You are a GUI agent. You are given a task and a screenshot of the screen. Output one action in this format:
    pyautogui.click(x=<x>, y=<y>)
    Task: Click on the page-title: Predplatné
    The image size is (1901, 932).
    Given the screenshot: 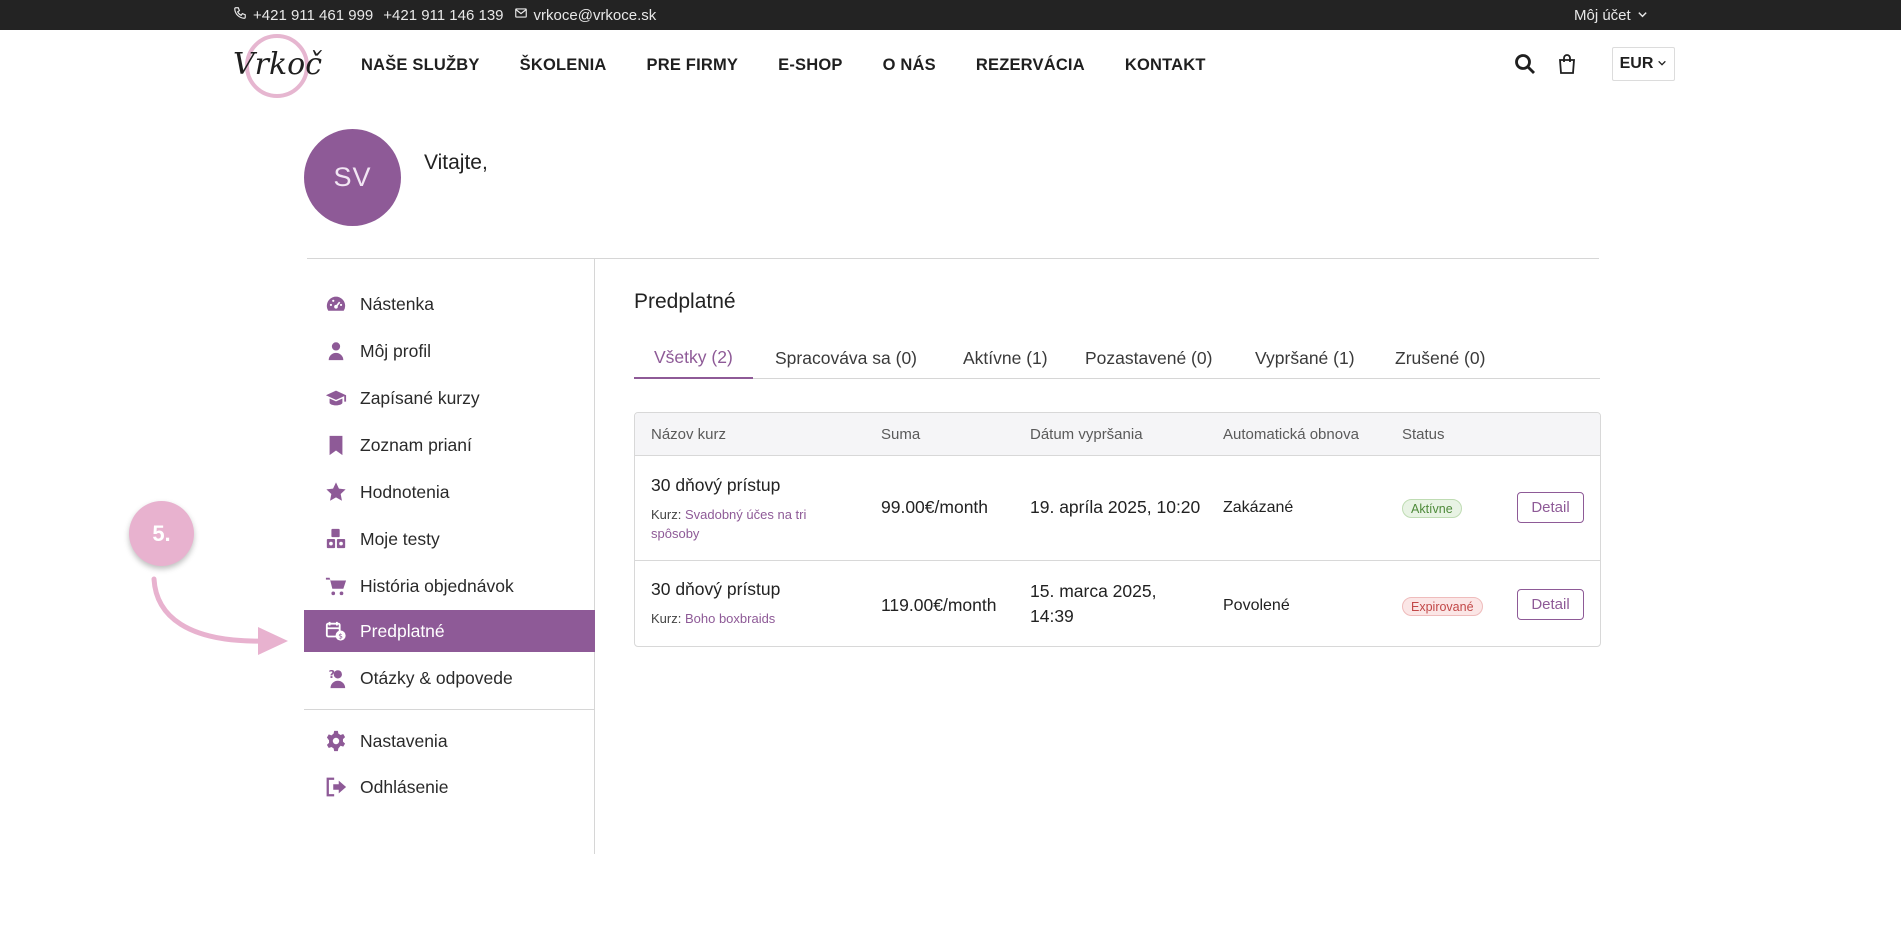 What is the action you would take?
    pyautogui.click(x=685, y=301)
    